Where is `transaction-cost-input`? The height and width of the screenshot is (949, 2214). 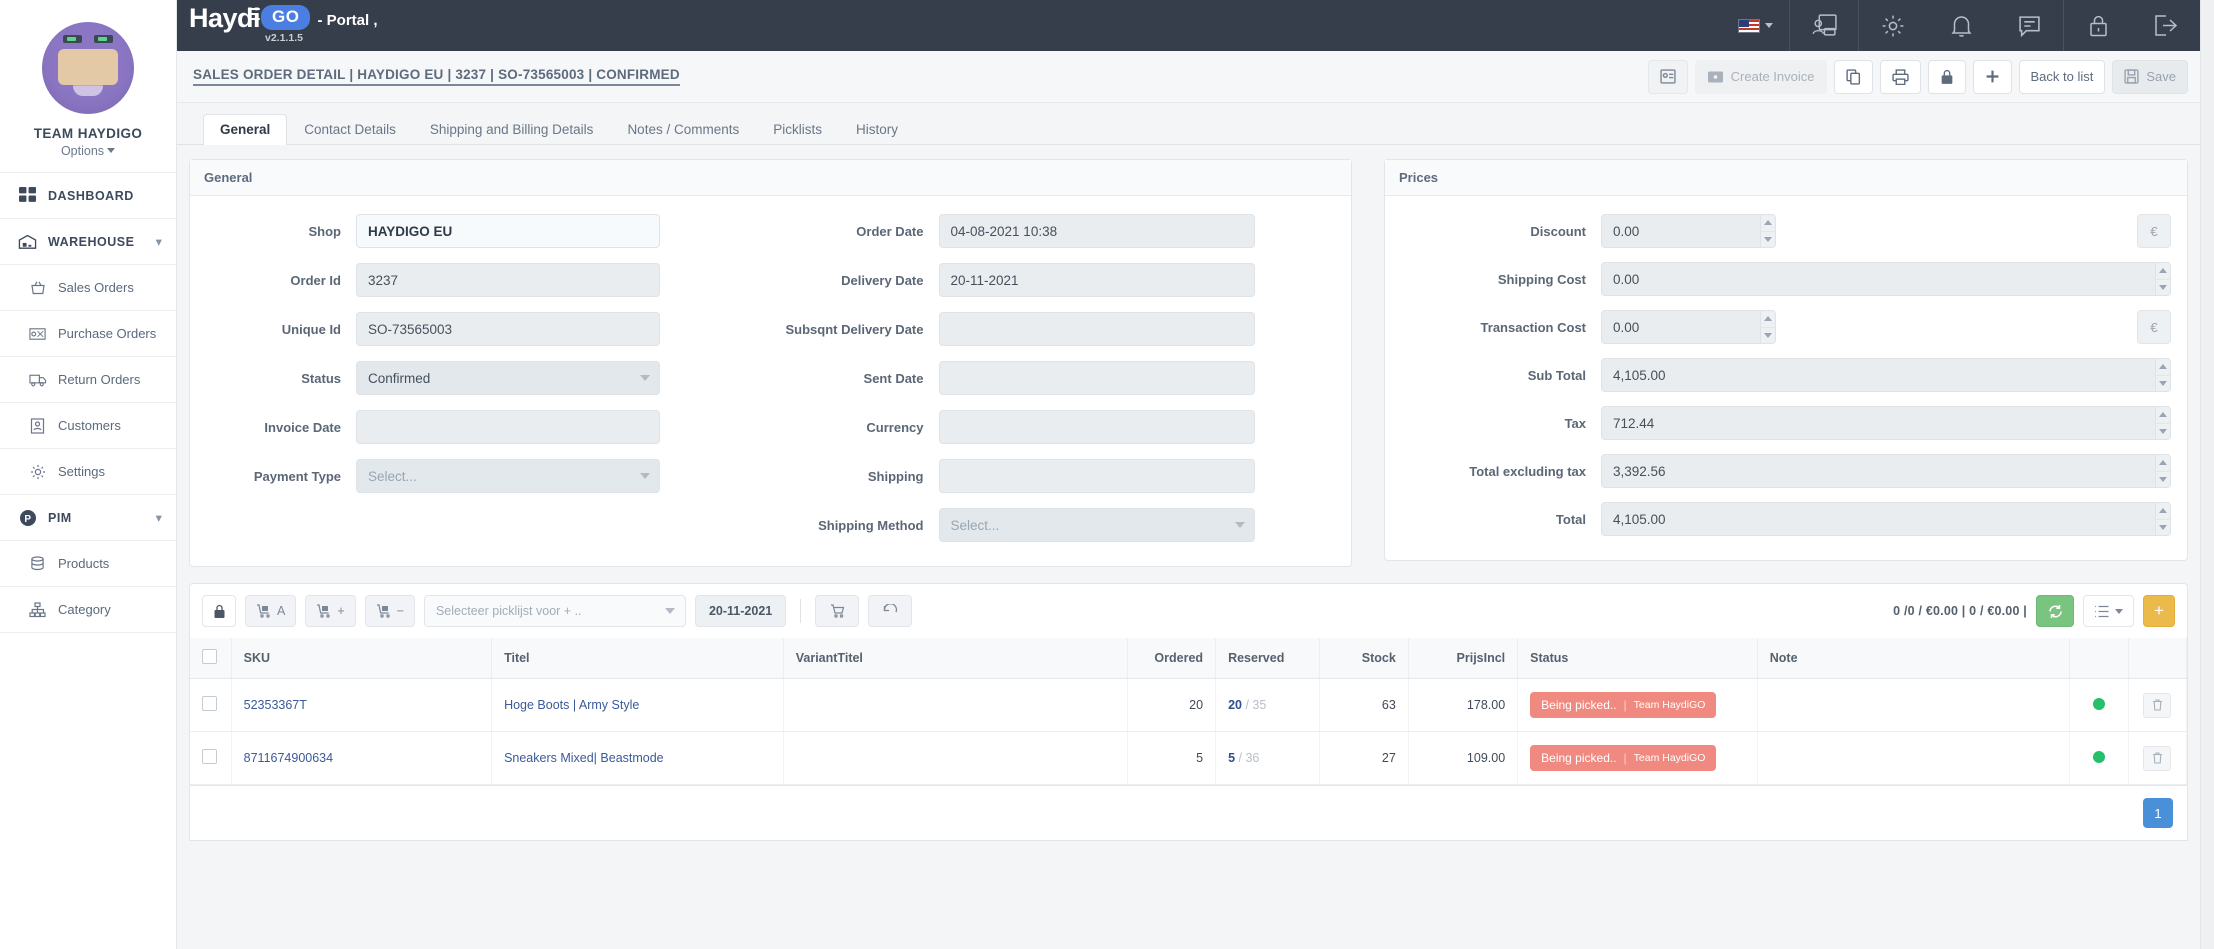 transaction-cost-input is located at coordinates (1688, 327).